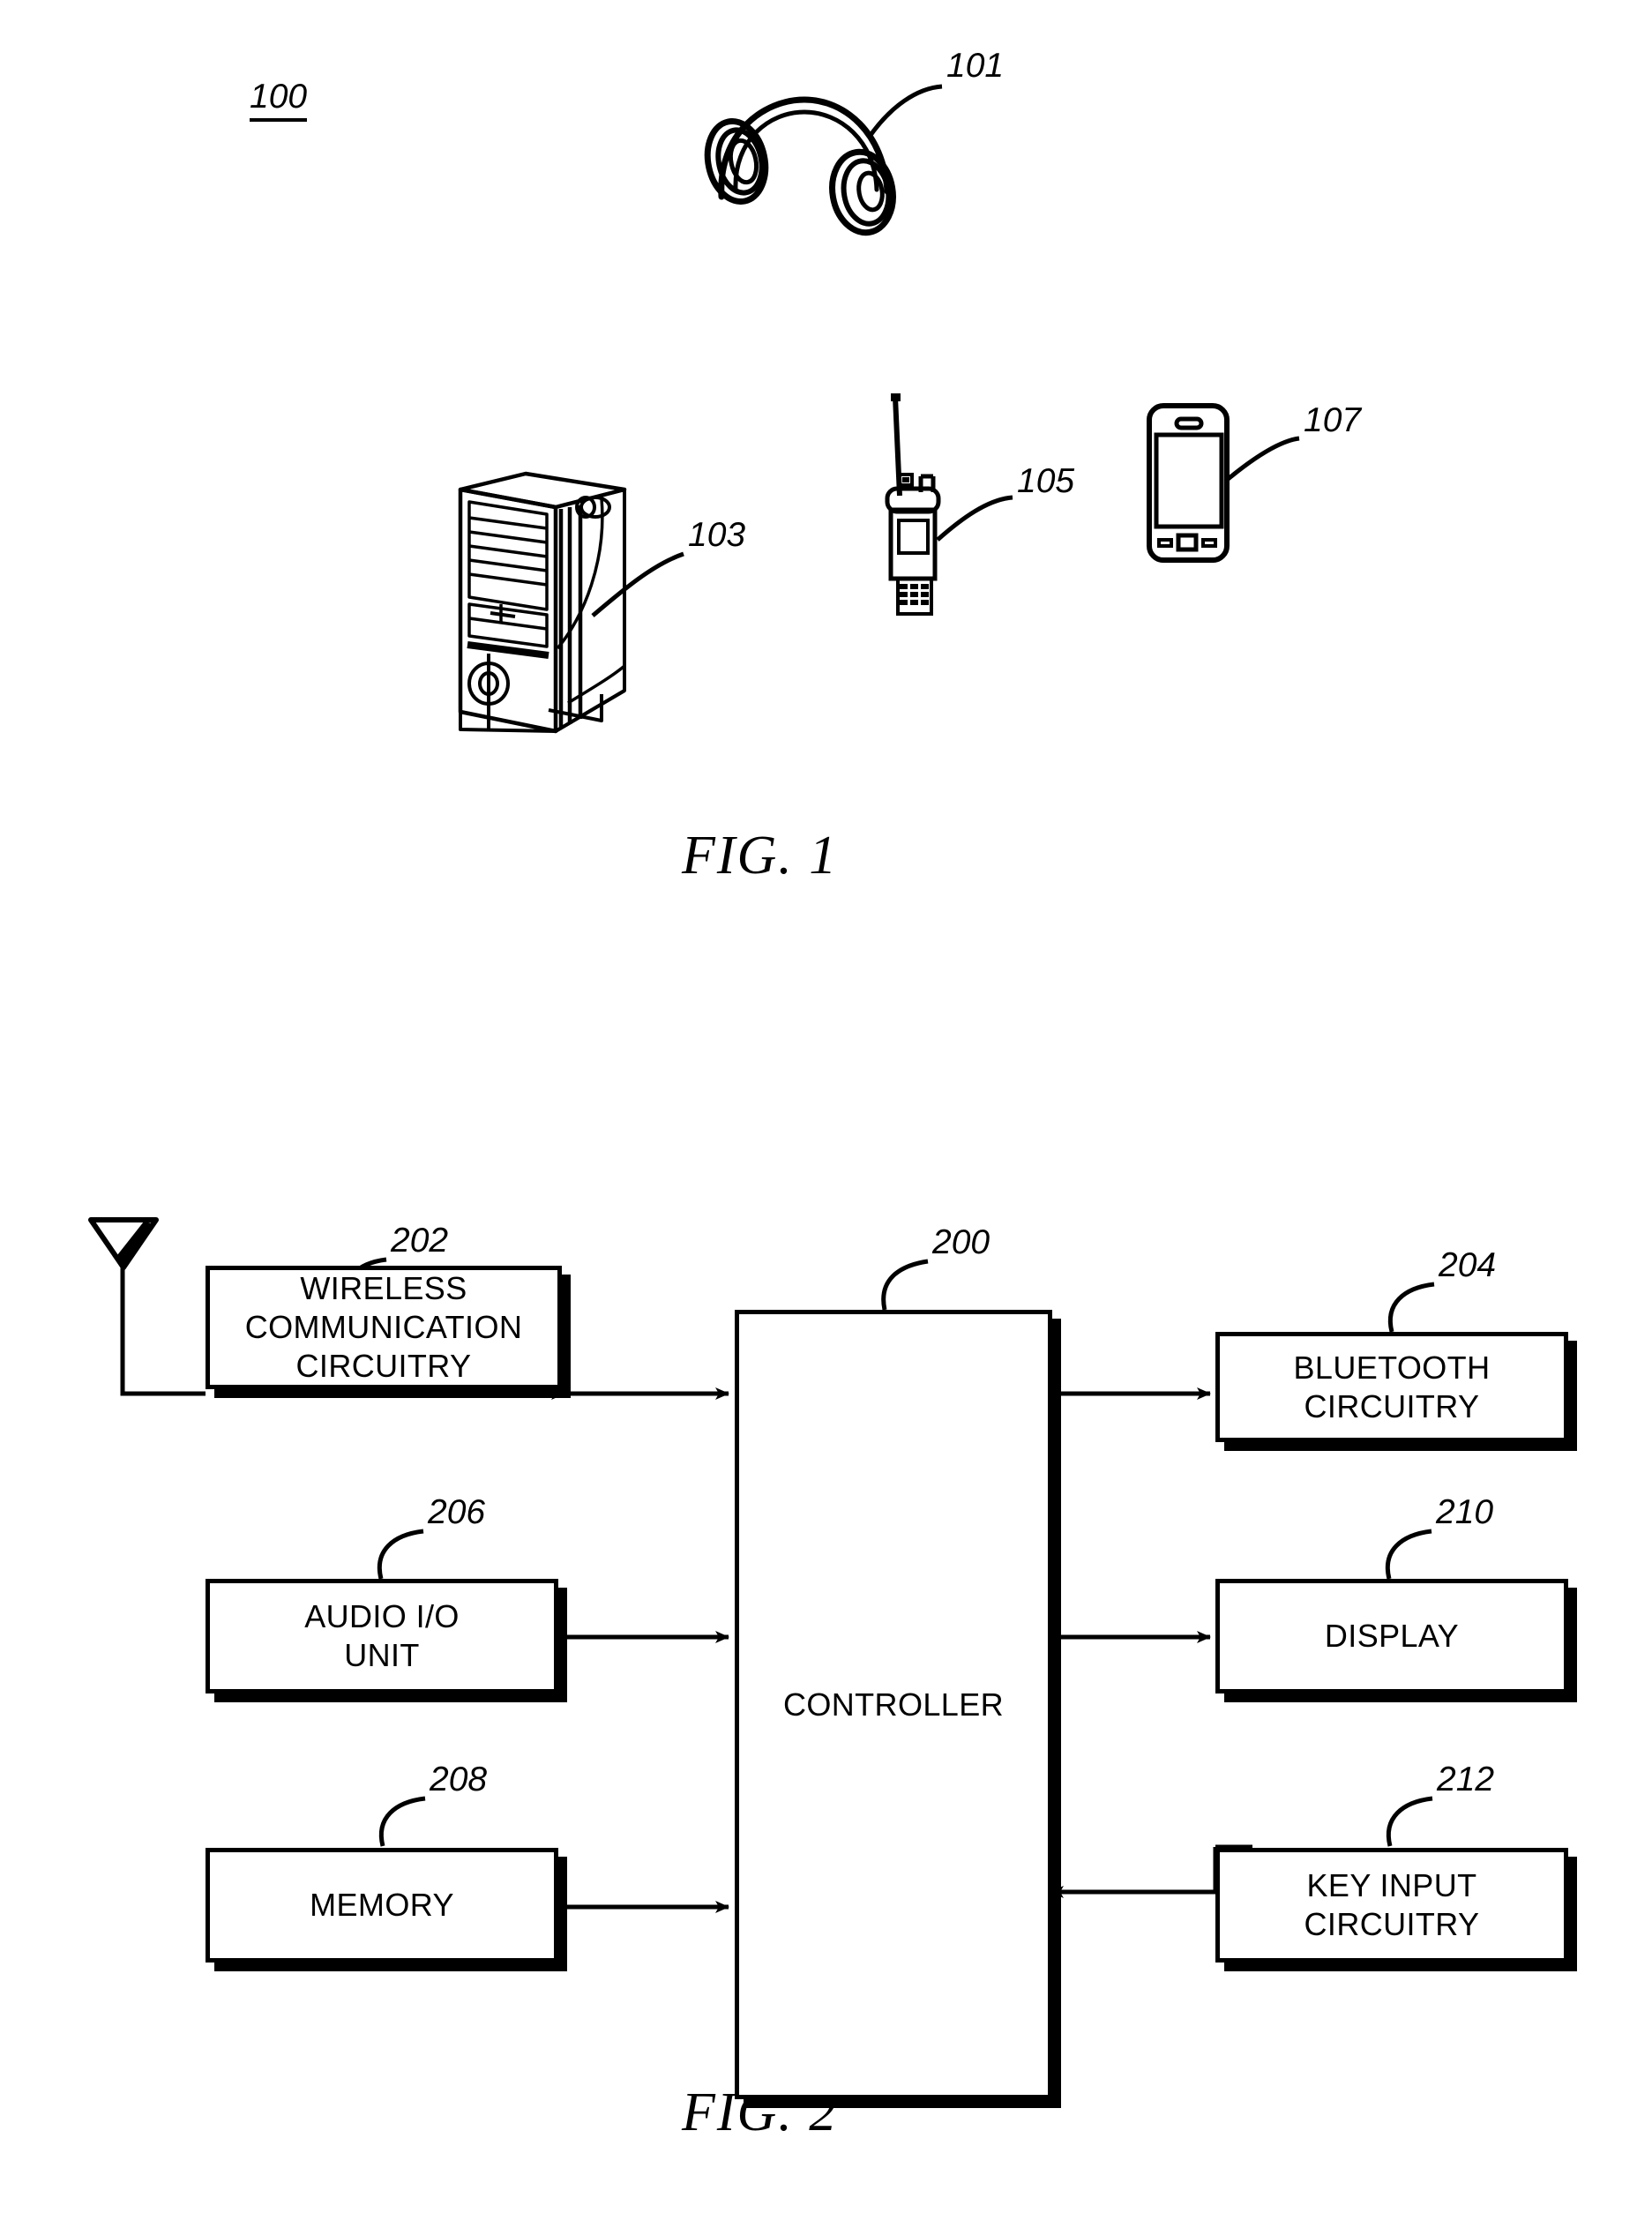 The image size is (1652, 2228). I want to click on block-controller-label: CONTROLLER, so click(893, 1705).